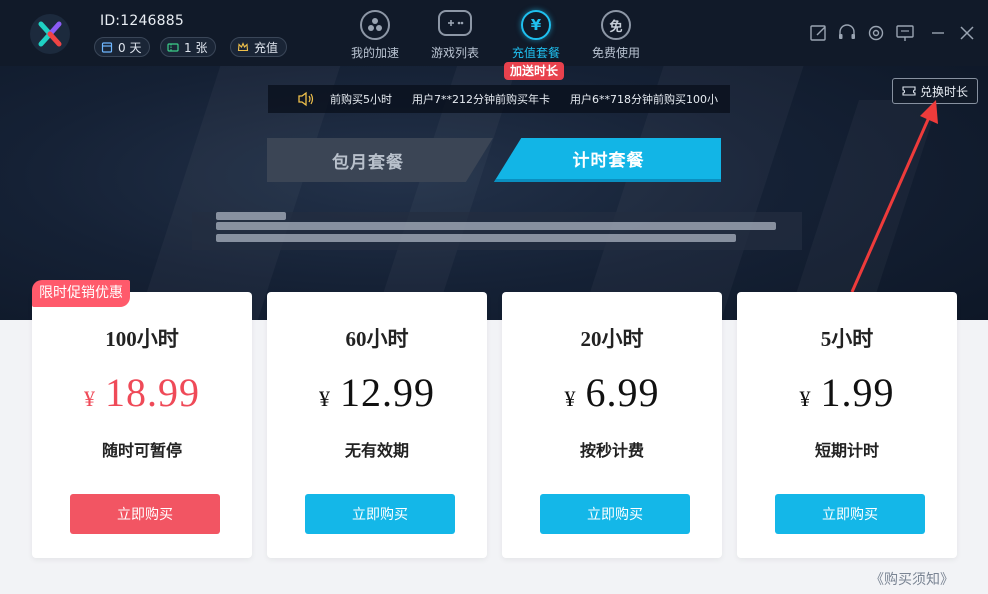  Describe the element at coordinates (612, 425) in the screenshot. I see `plan-card-20h: 20小时 ¥ 6.99 按秒计费 立即购买` at that location.